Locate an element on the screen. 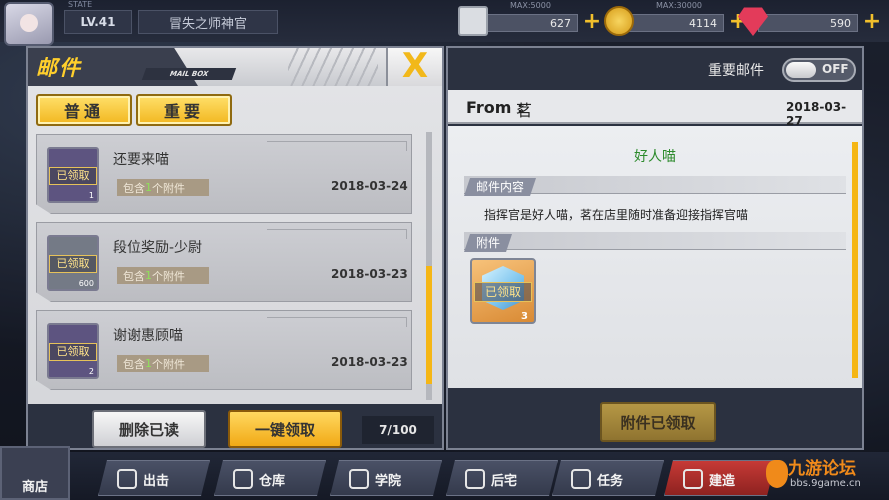  item-quantity: 1 is located at coordinates (91, 195).